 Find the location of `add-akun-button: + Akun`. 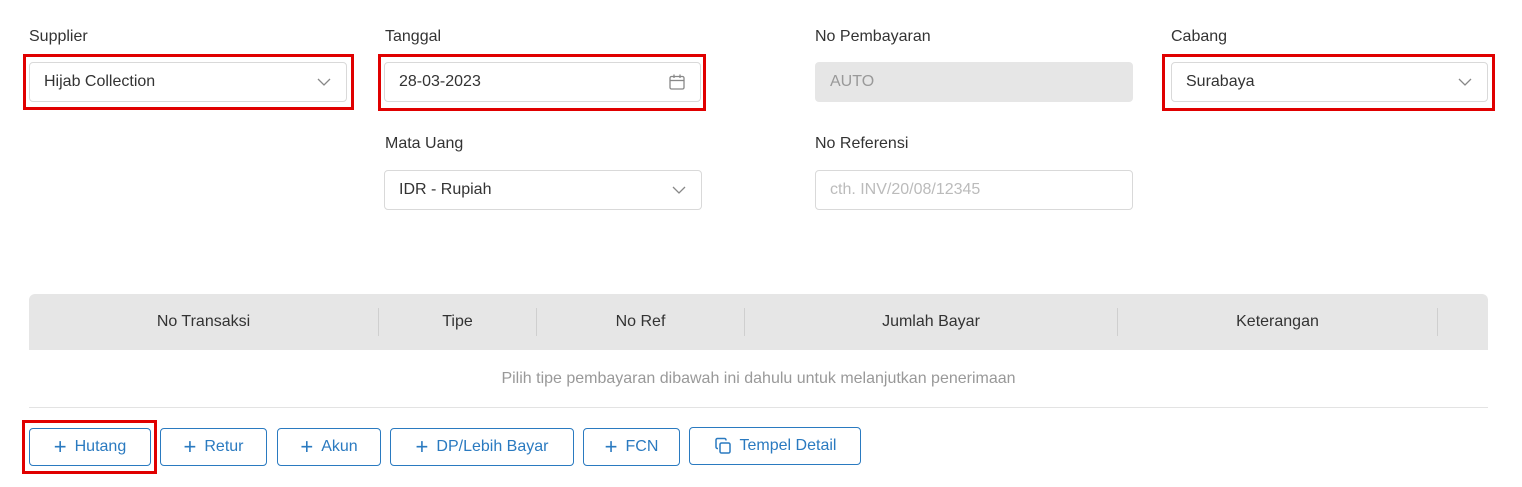

add-akun-button: + Akun is located at coordinates (329, 447).